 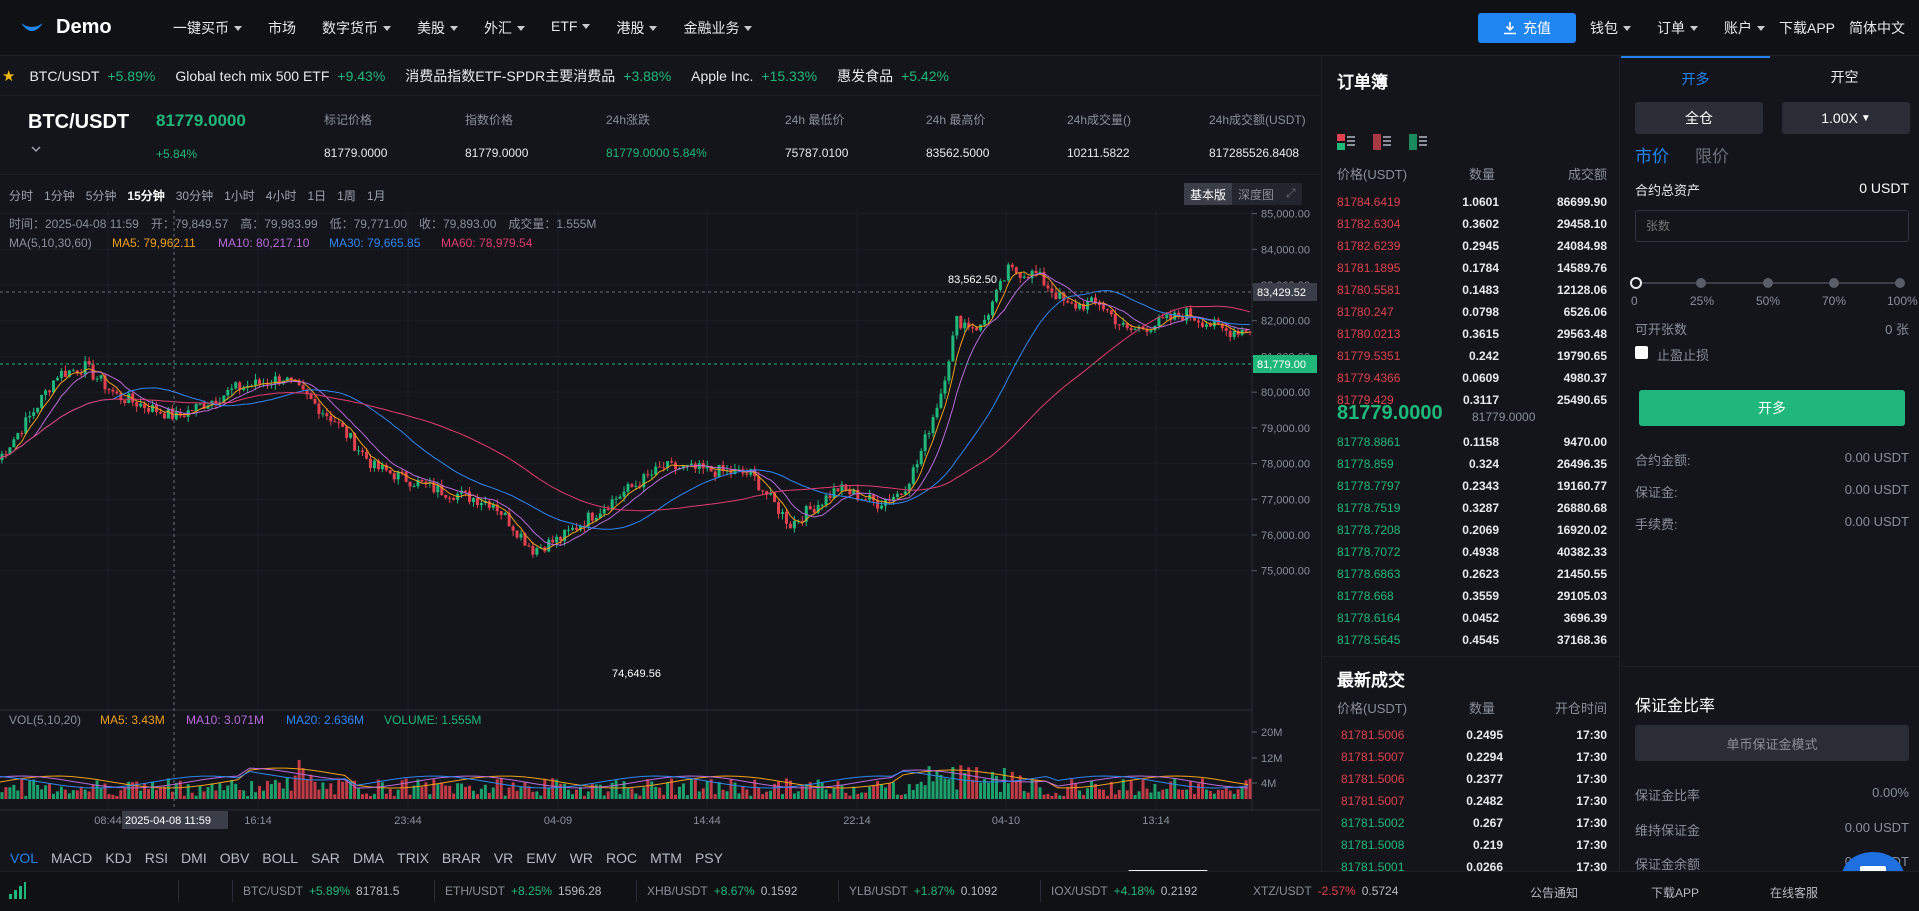 I want to click on tab-open-short: 开空, so click(x=1844, y=77).